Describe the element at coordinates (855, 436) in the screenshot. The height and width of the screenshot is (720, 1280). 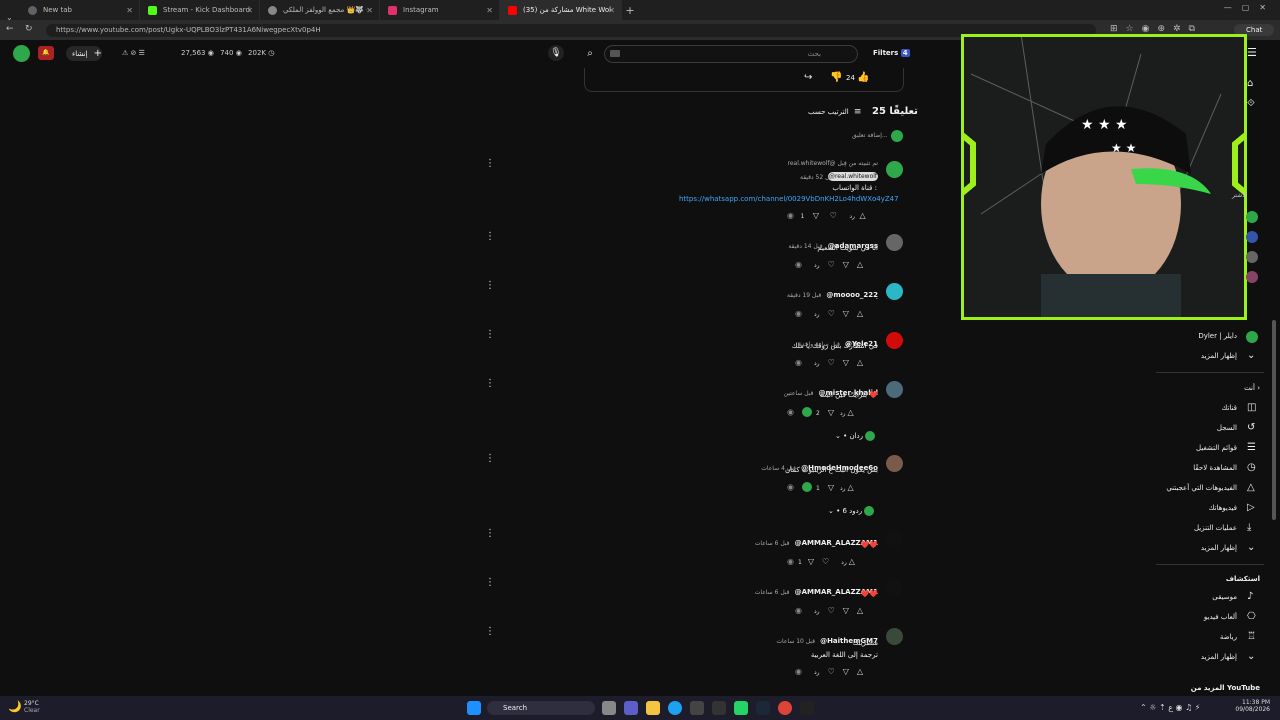
I see `view-replies-button: ⌄ • ردان` at that location.